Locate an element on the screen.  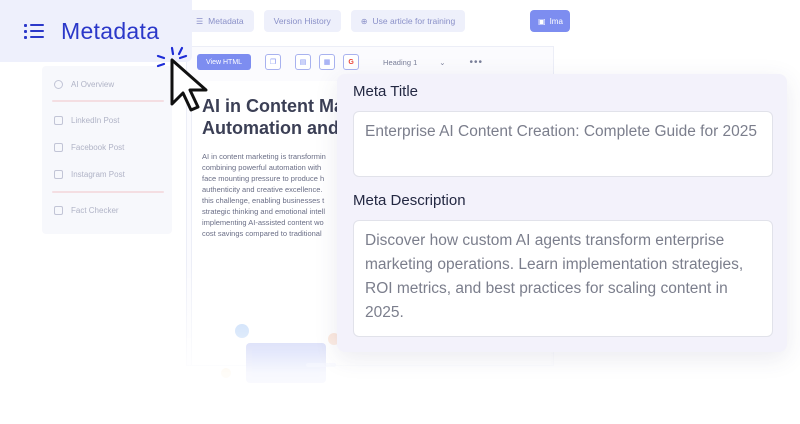
sidebar-item-ai-overview: AI Overview is located at coordinates (84, 84).